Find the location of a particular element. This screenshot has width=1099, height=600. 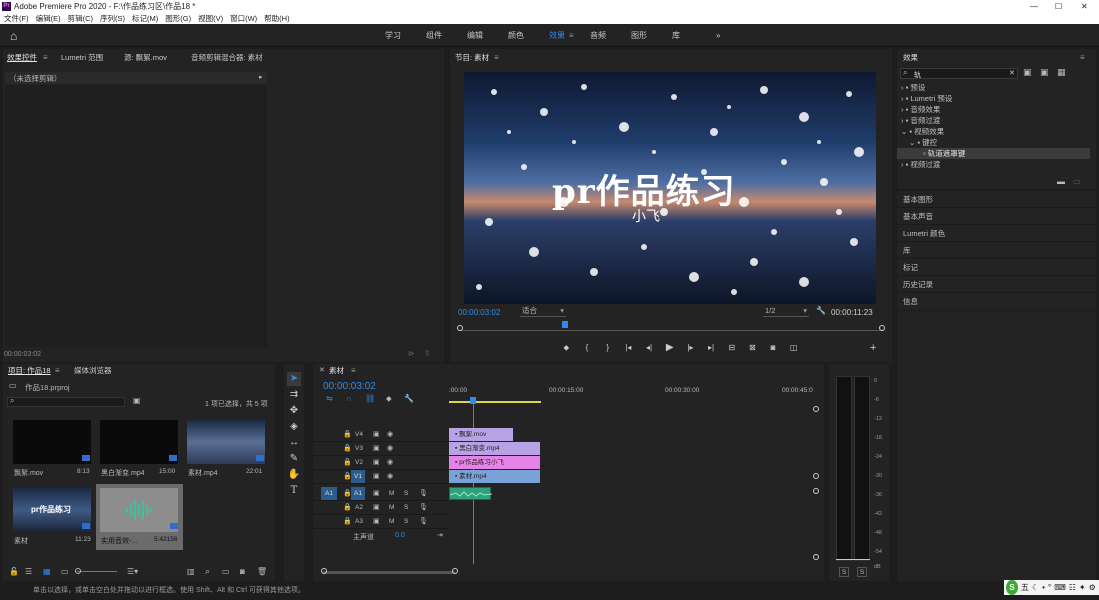

nest-icon: ⇋ is located at coordinates (329, 398).